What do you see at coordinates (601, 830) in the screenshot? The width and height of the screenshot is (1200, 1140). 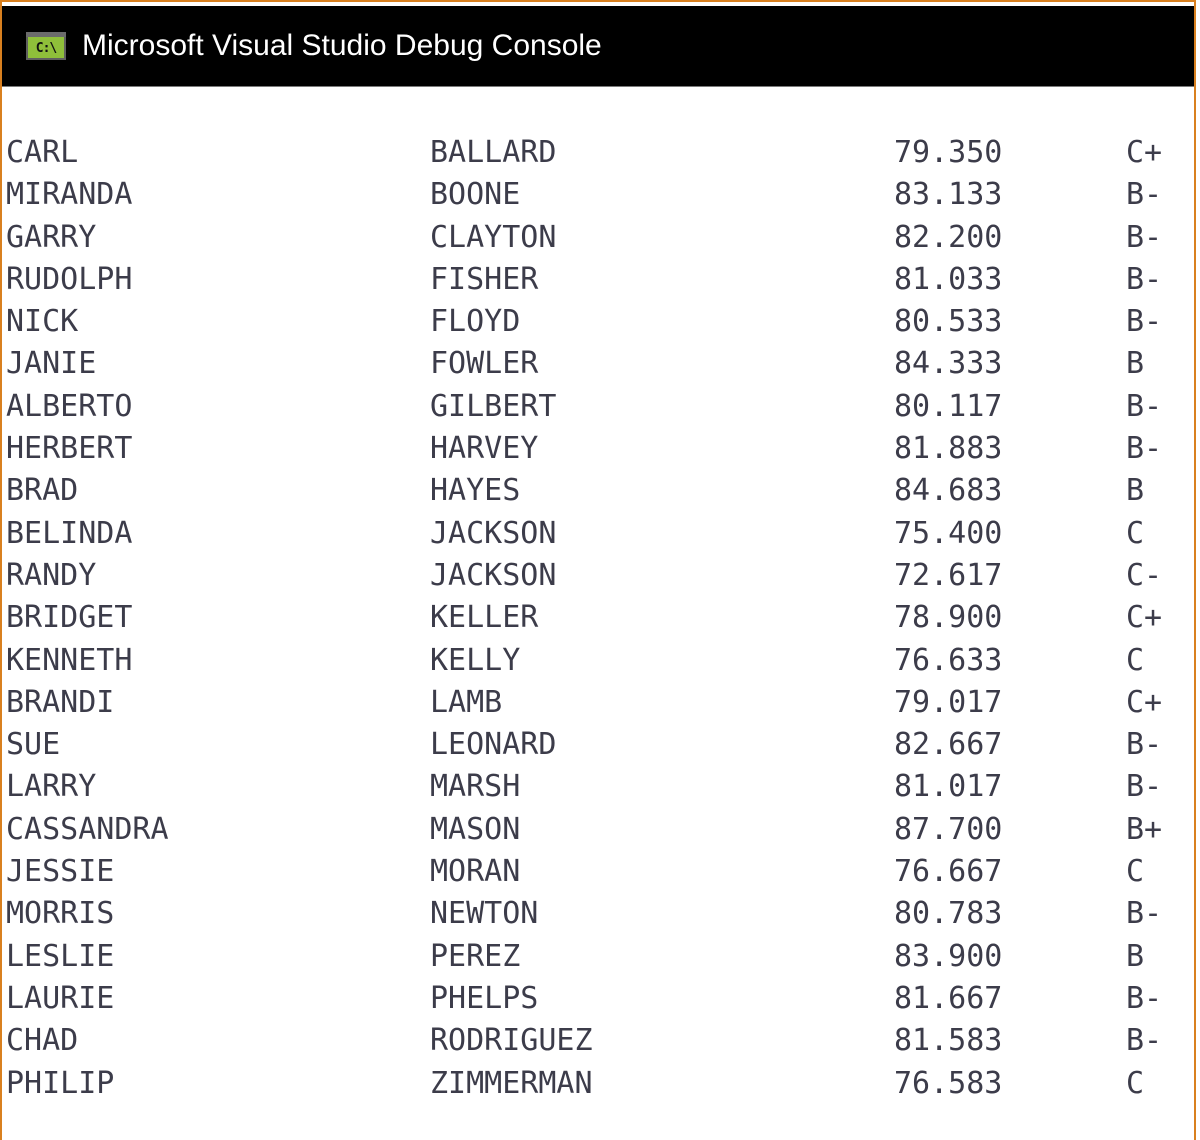 I see `console-line: CASSANDRA MASON 87.700 B+` at bounding box center [601, 830].